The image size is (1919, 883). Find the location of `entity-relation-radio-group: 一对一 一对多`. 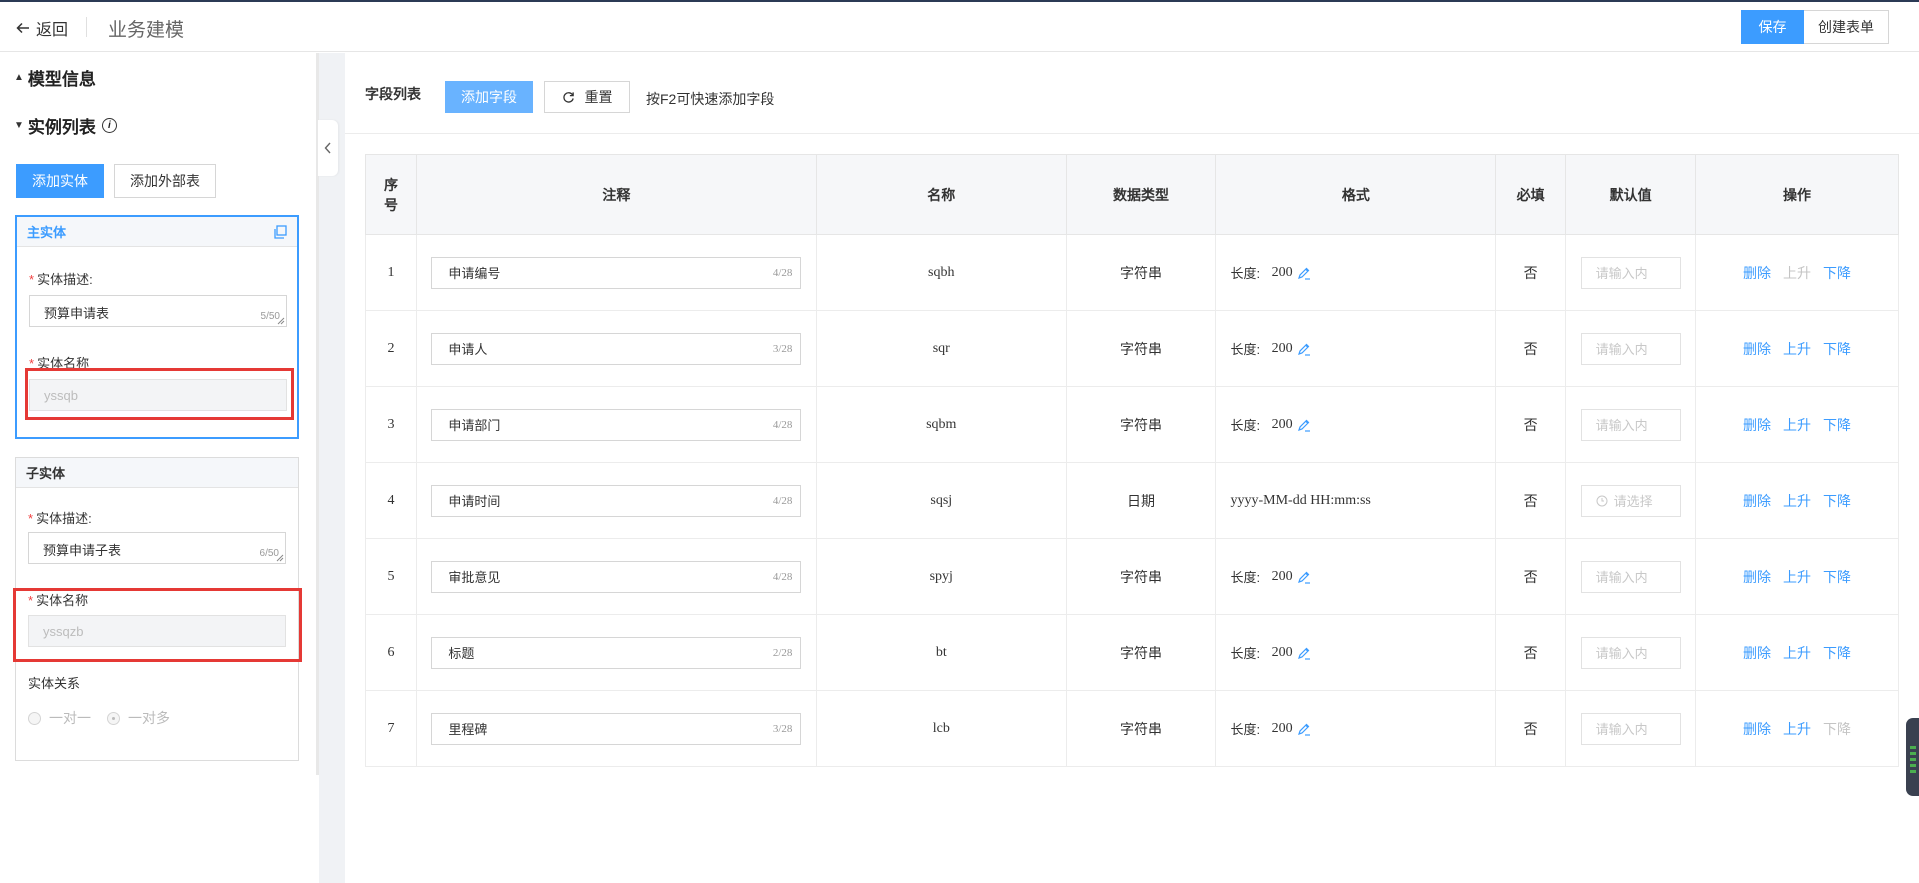

entity-relation-radio-group: 一对一 一对多 is located at coordinates (99, 718).